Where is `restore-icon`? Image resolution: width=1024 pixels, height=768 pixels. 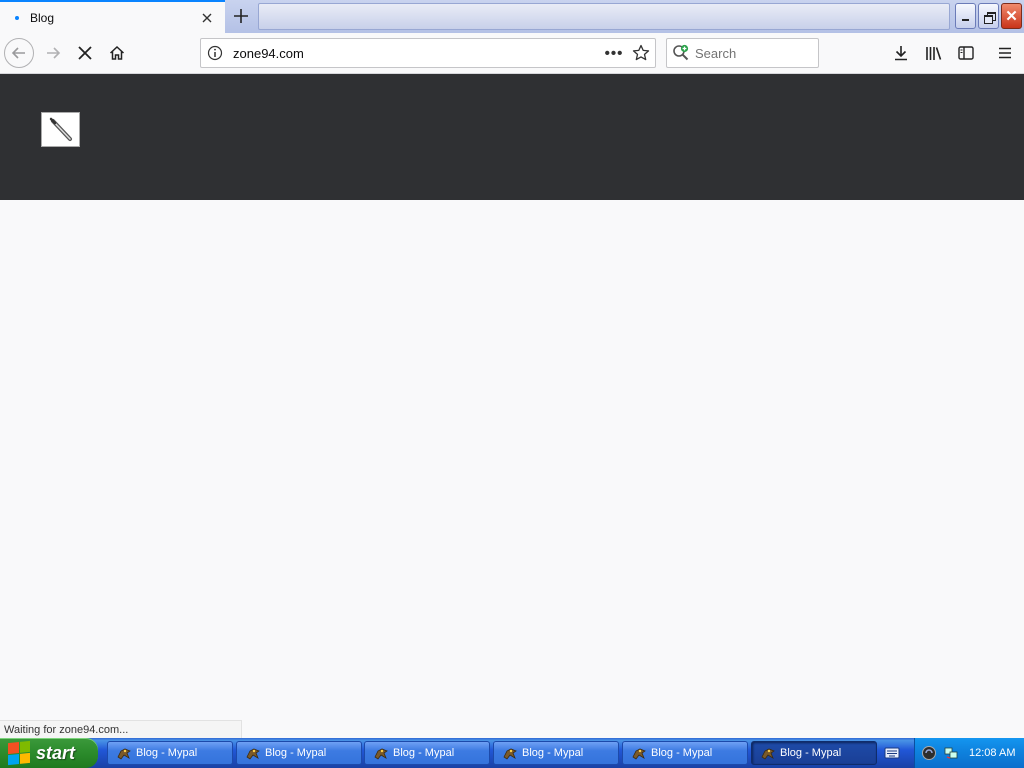 restore-icon is located at coordinates (989, 17).